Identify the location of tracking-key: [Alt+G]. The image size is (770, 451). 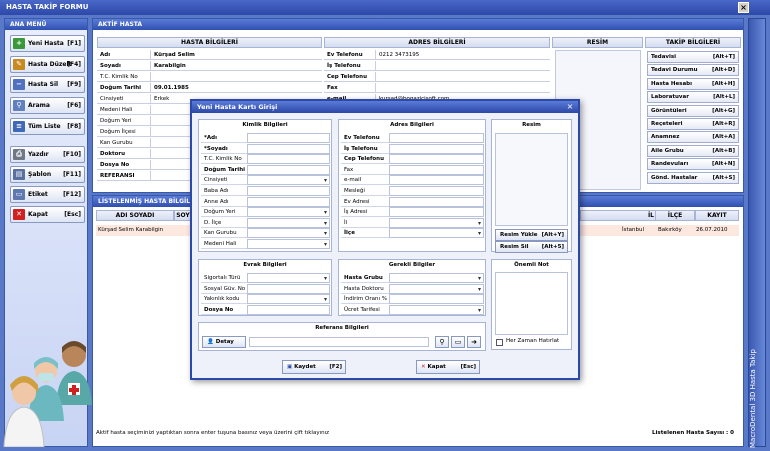
(723, 110).